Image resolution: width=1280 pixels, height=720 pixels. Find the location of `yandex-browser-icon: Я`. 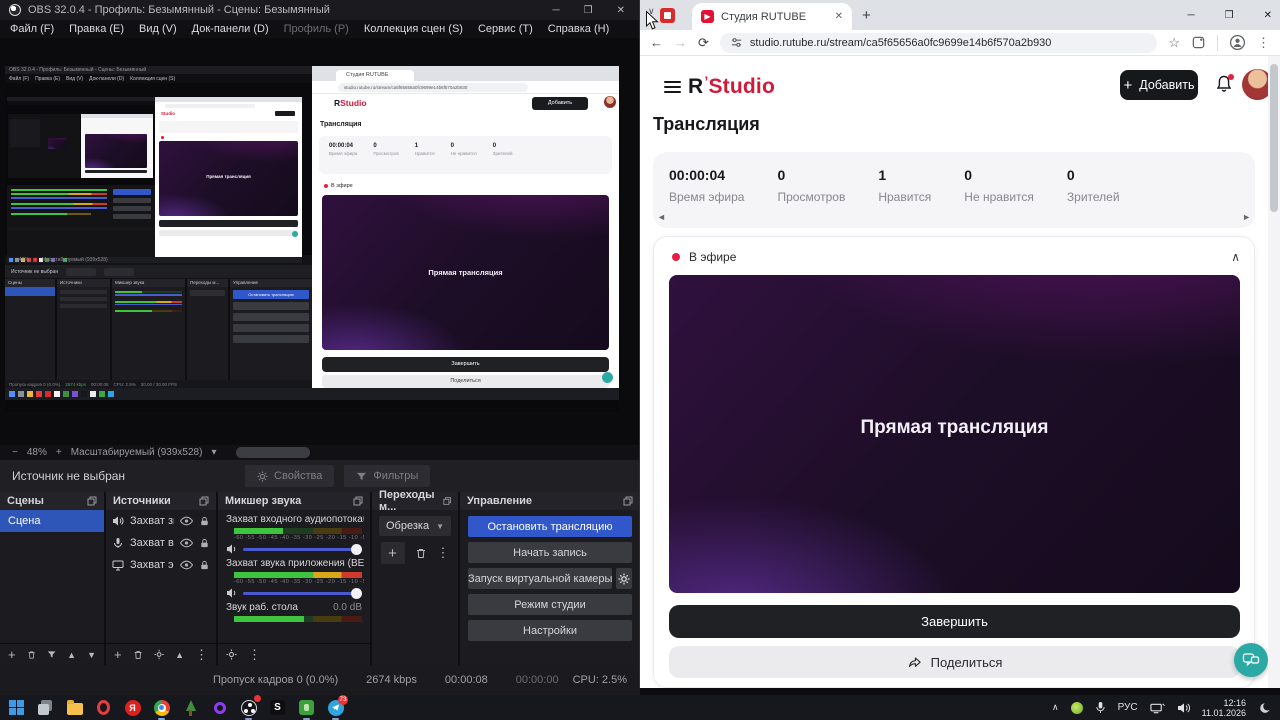

yandex-browser-icon: Я is located at coordinates (132, 707).